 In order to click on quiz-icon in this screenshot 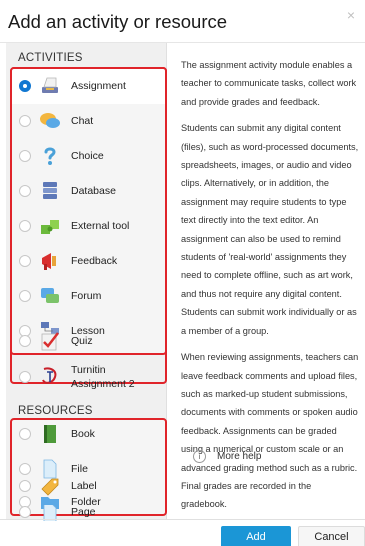, I will do `click(50, 341)`.